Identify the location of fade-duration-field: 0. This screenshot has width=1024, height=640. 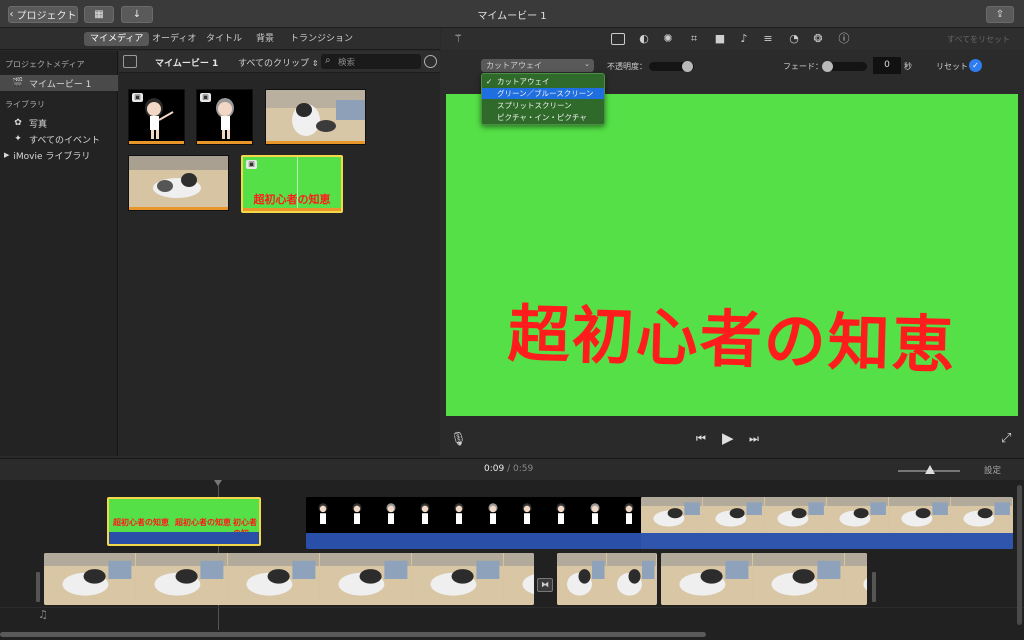
(887, 65).